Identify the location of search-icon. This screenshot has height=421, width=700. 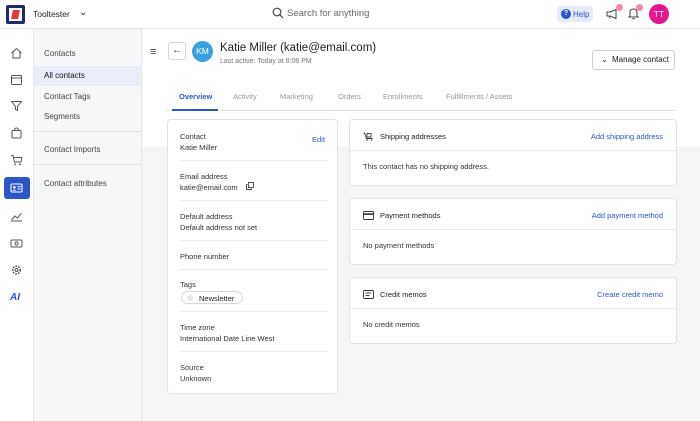
(278, 13).